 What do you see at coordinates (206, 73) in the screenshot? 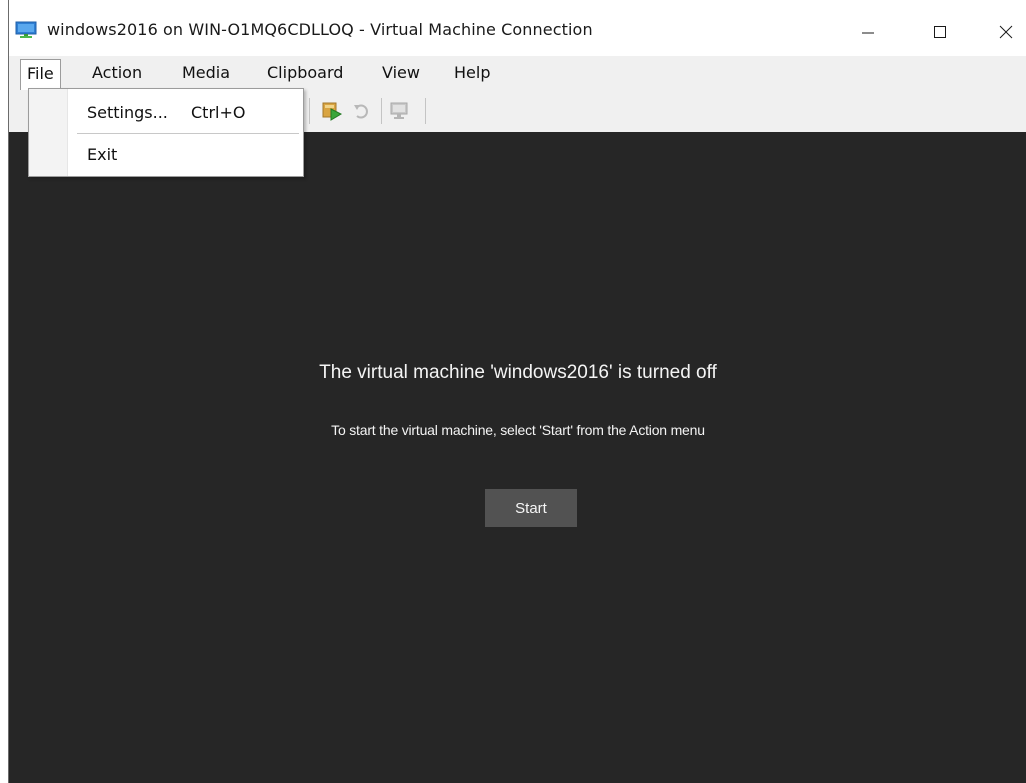
I see `menu-media: Media` at bounding box center [206, 73].